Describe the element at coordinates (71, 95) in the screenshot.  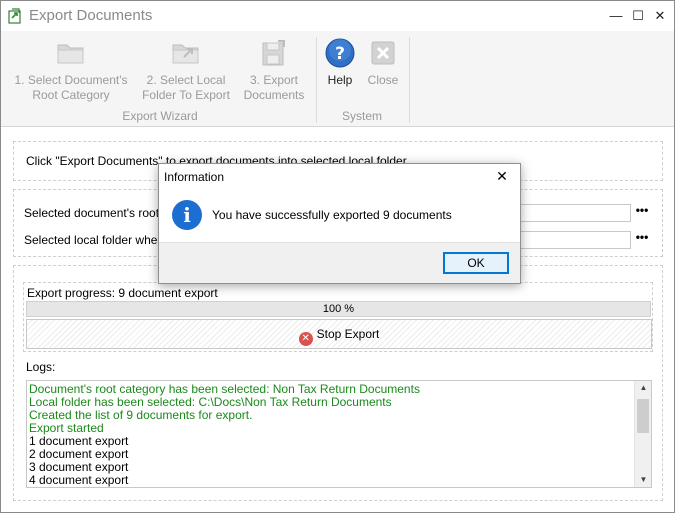
I see `ribbon-label-line2: Root Category` at that location.